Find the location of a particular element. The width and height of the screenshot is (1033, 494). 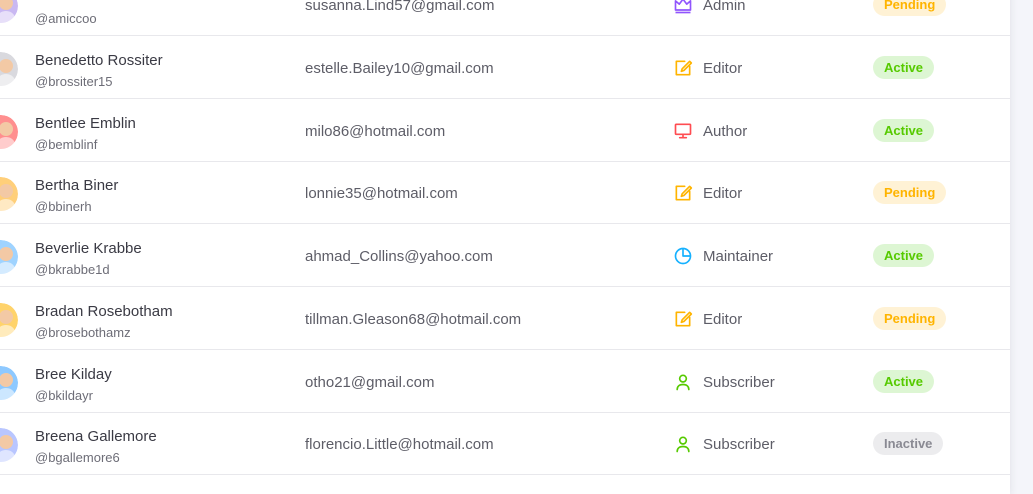

user-username: @brosebothamz is located at coordinates (83, 332).